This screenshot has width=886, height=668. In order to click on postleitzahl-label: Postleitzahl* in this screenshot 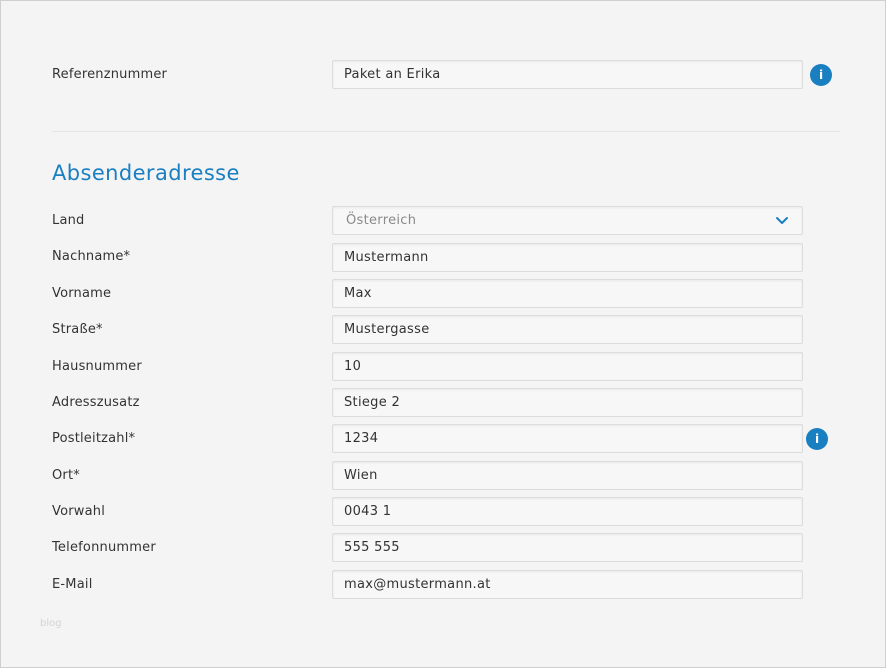, I will do `click(94, 438)`.